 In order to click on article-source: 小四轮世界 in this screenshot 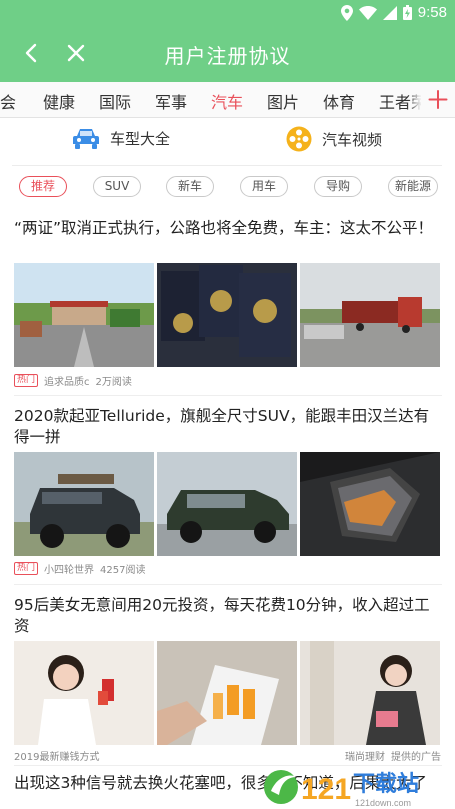, I will do `click(69, 570)`.